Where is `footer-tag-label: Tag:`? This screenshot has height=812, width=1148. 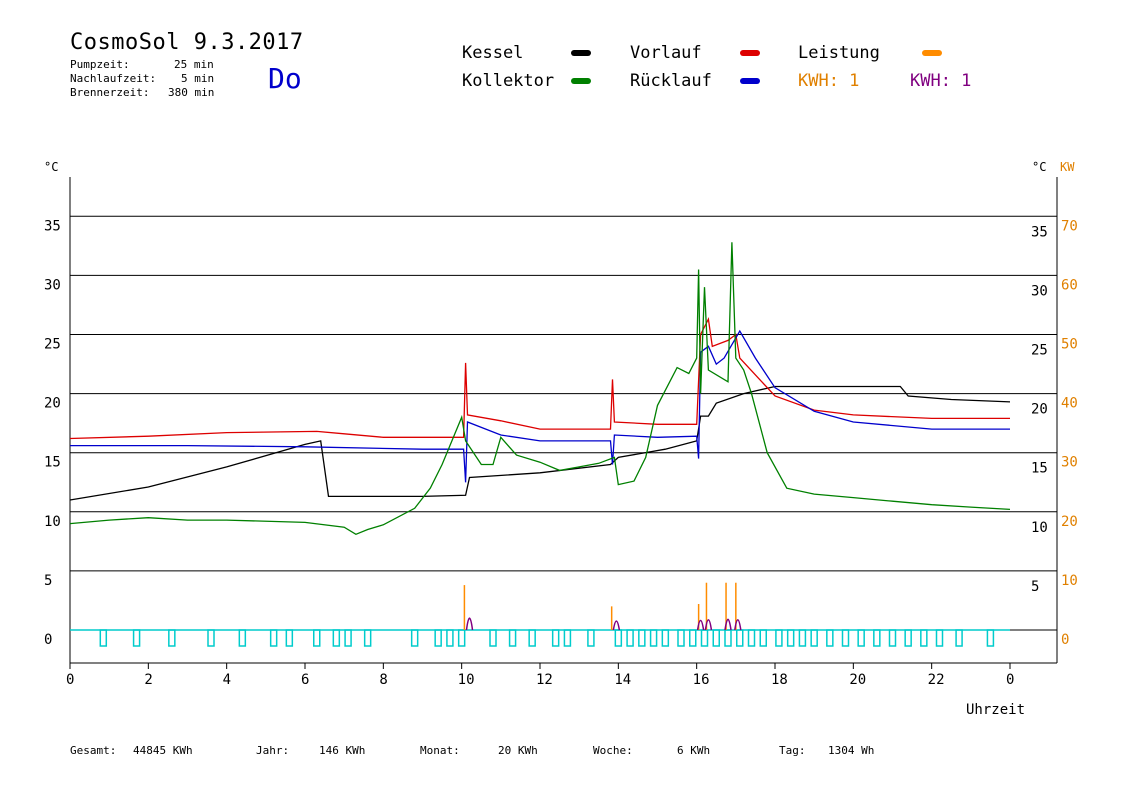
footer-tag-label: Tag: is located at coordinates (792, 750).